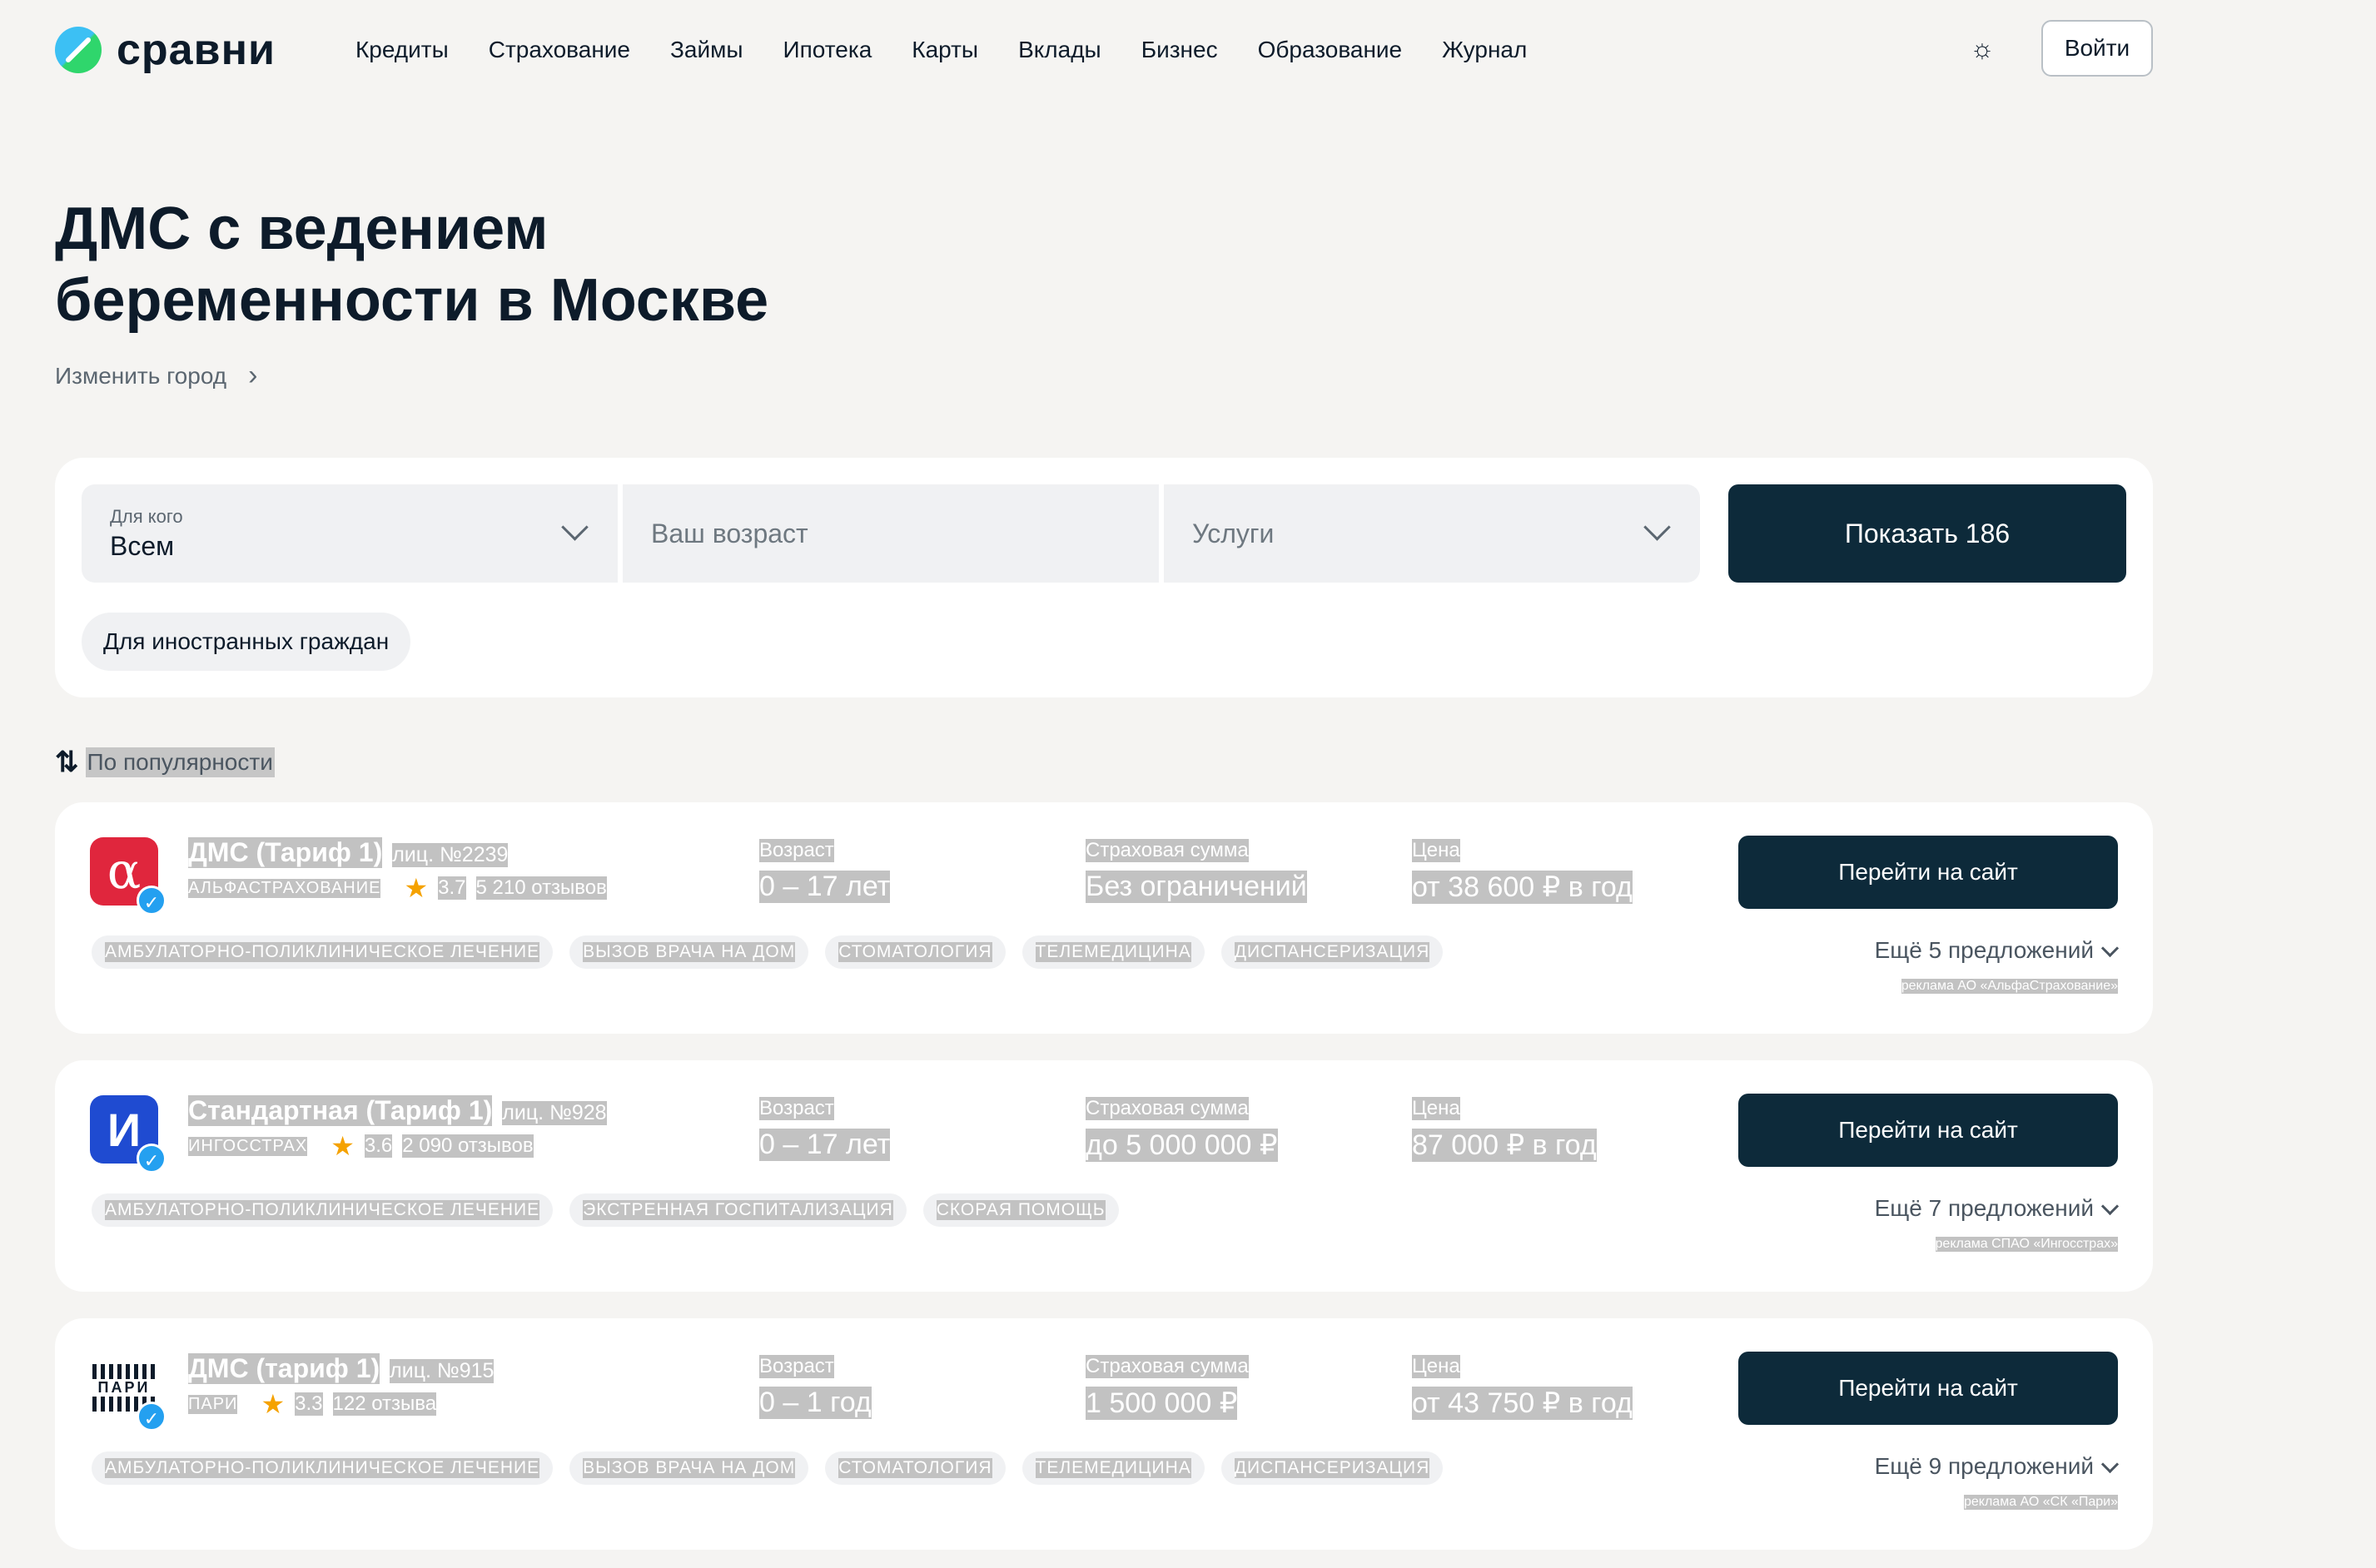 The height and width of the screenshot is (1568, 2376). Describe the element at coordinates (815, 1403) in the screenshot. I see `age-value: 0 – 1 год` at that location.